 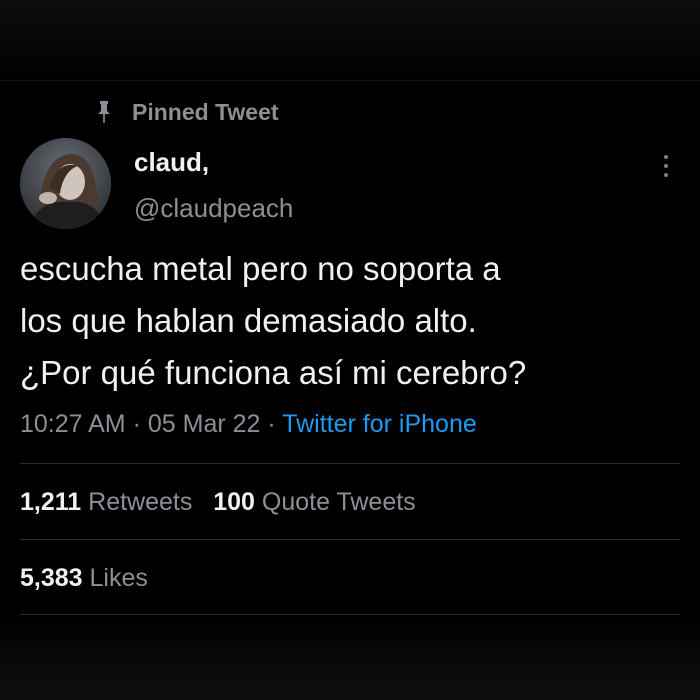 I want to click on tweet-source-link: Twitter for iPhone, so click(x=379, y=424).